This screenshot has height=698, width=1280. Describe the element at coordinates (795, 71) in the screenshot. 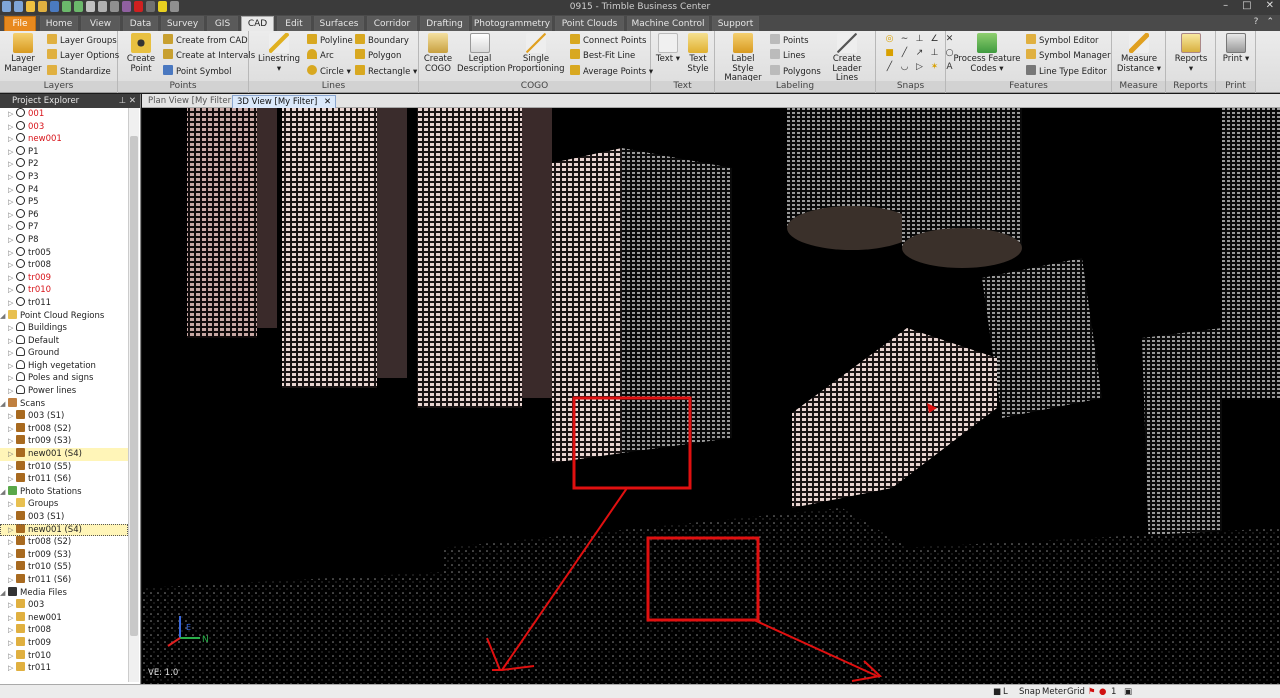

I see `label-polygons-button: Polygons` at that location.